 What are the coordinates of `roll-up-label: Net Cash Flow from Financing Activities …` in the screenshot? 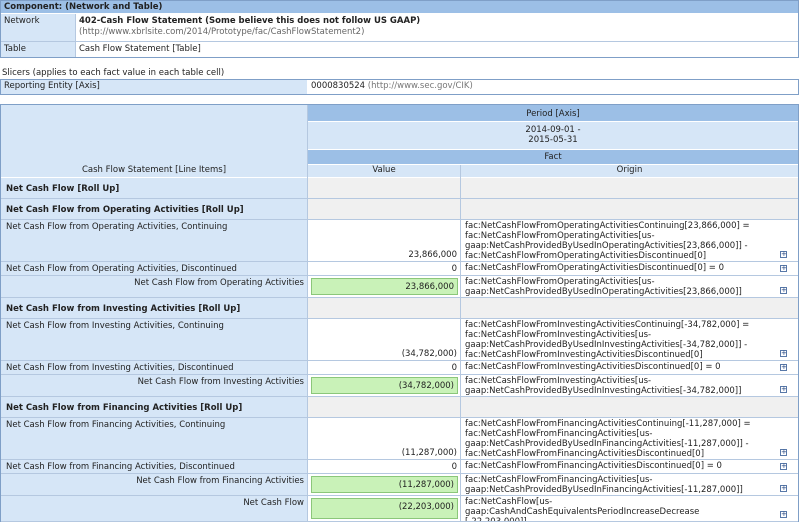 It's located at (154, 407).